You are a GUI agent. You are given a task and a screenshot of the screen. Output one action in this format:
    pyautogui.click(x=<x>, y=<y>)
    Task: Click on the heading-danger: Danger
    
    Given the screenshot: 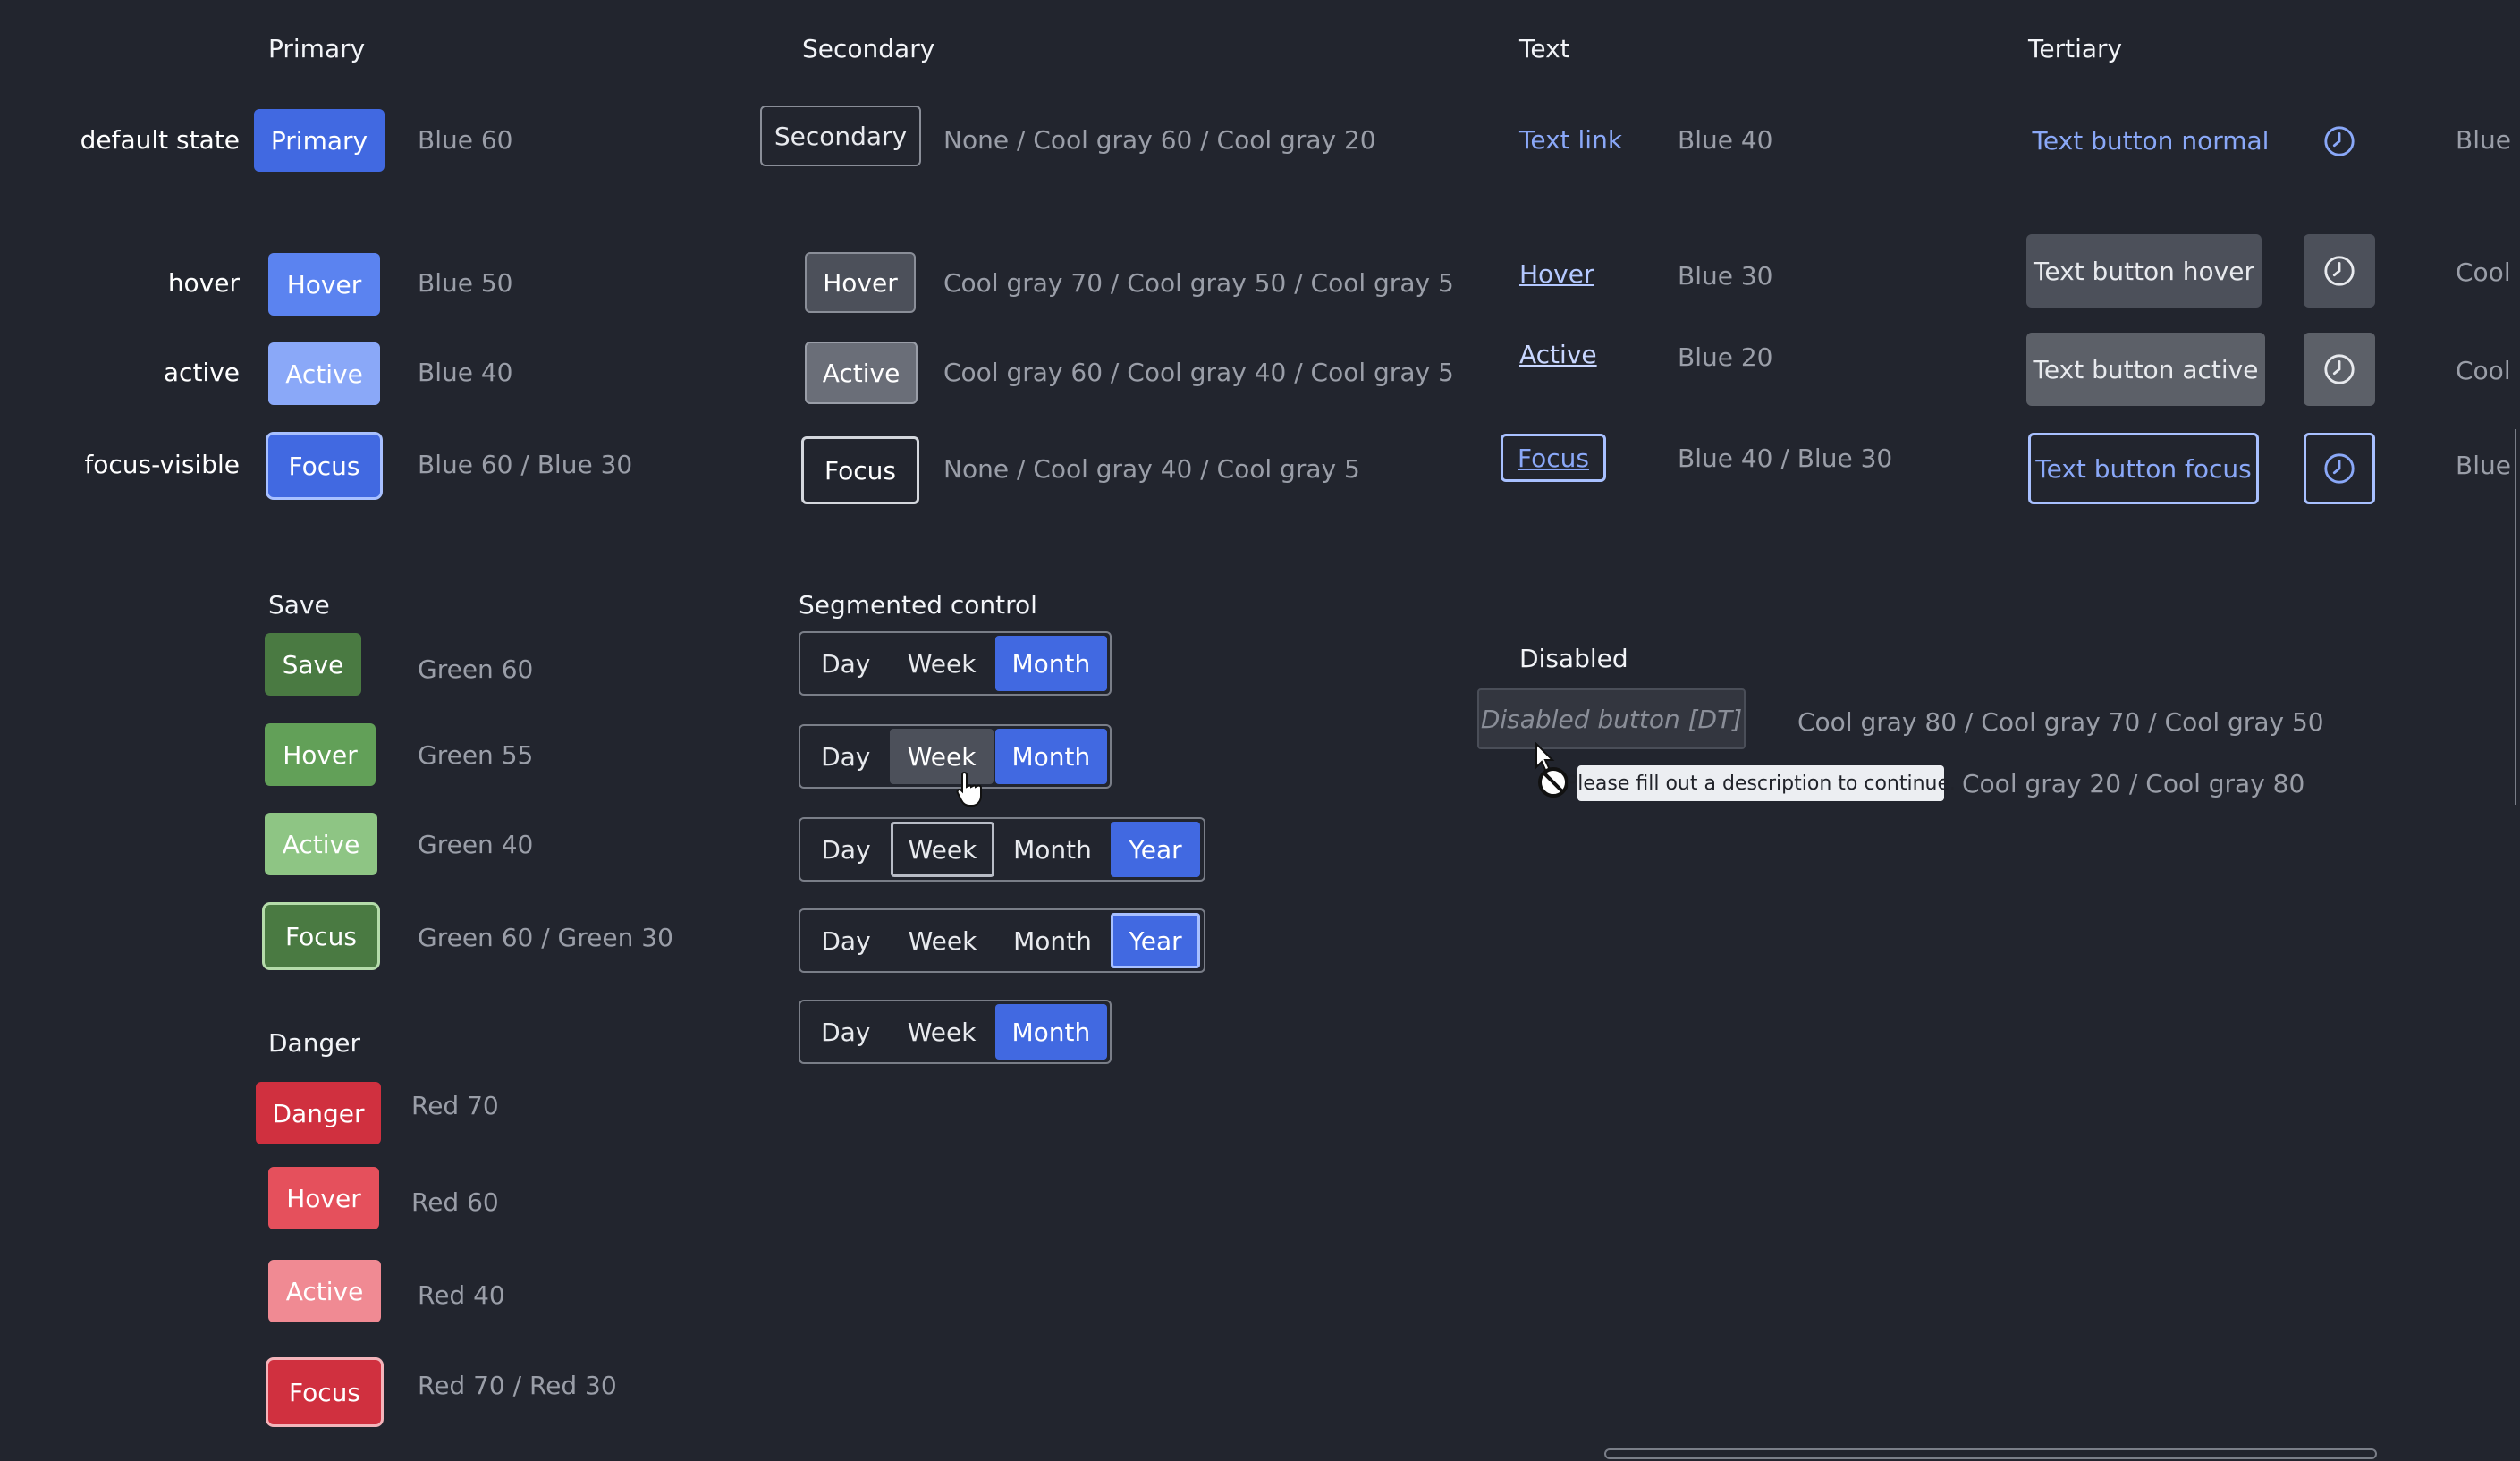 What is the action you would take?
    pyautogui.click(x=314, y=1043)
    